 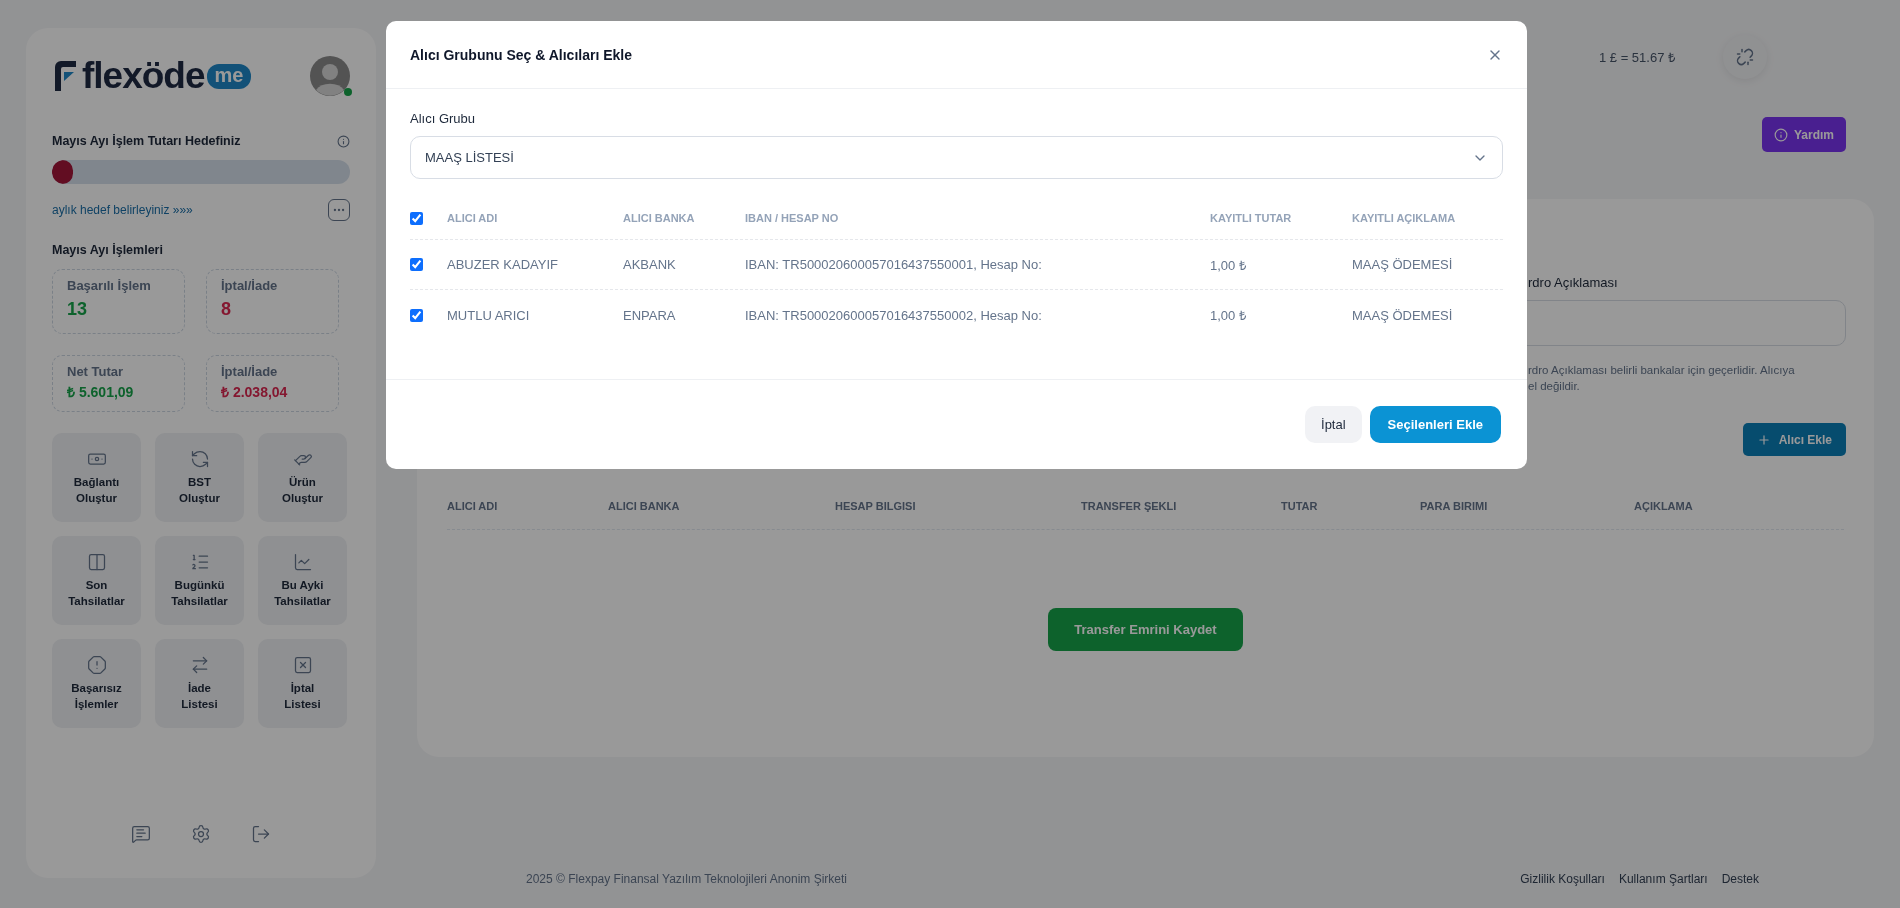 What do you see at coordinates (1663, 879) in the screenshot?
I see `footer-link: Kullanım Şartları` at bounding box center [1663, 879].